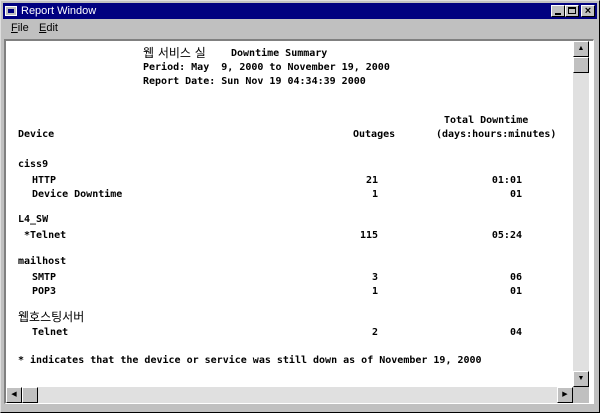 The image size is (600, 413). What do you see at coordinates (289, 395) in the screenshot?
I see `horizontal-scrollbar: ◀ ▶` at bounding box center [289, 395].